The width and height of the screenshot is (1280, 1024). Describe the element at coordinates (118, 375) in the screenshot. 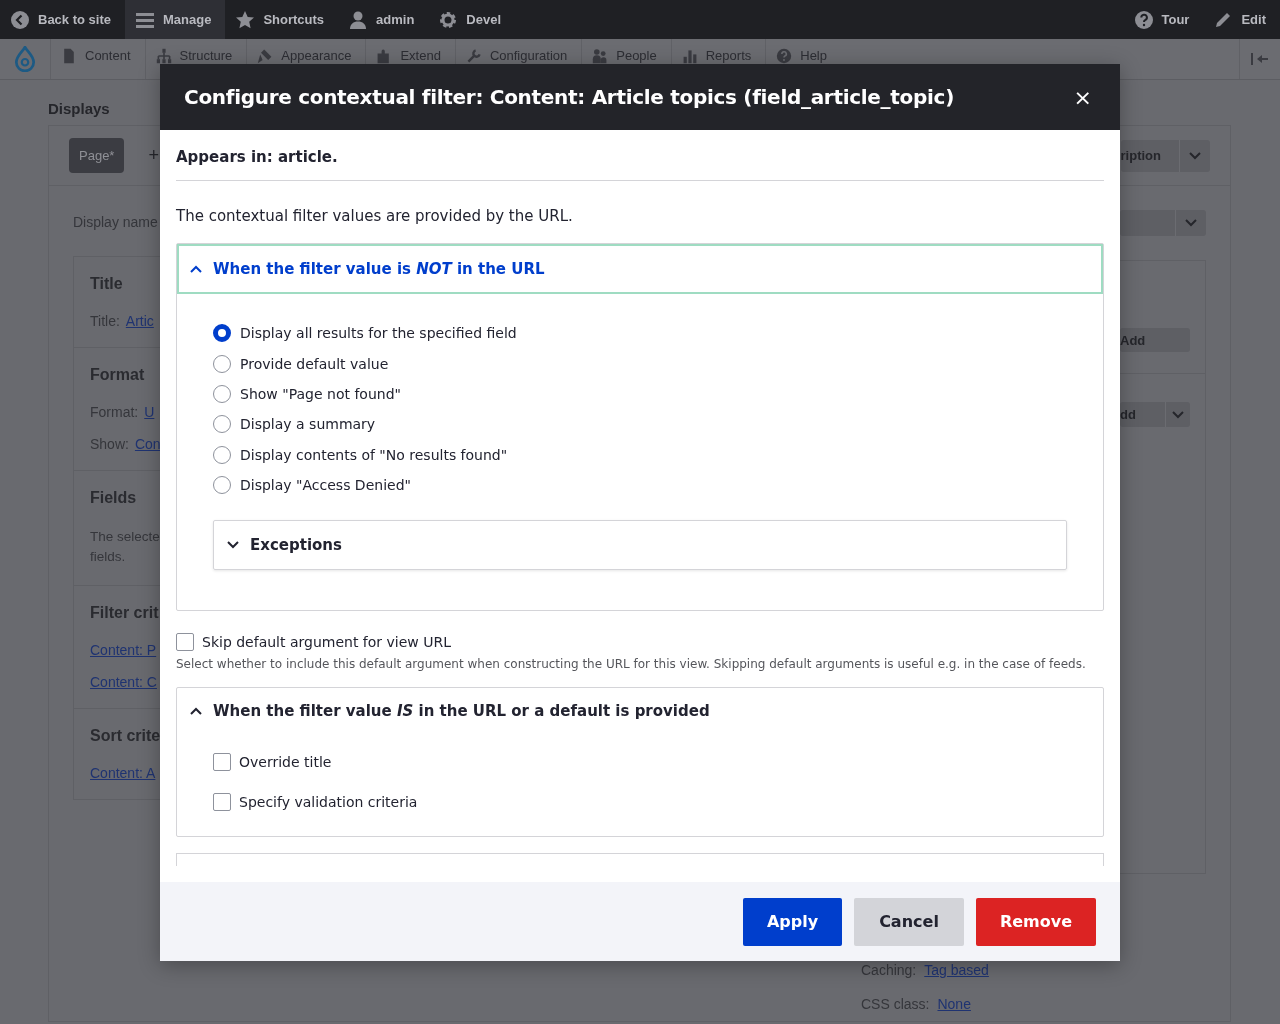

I see `section-title: Format` at that location.